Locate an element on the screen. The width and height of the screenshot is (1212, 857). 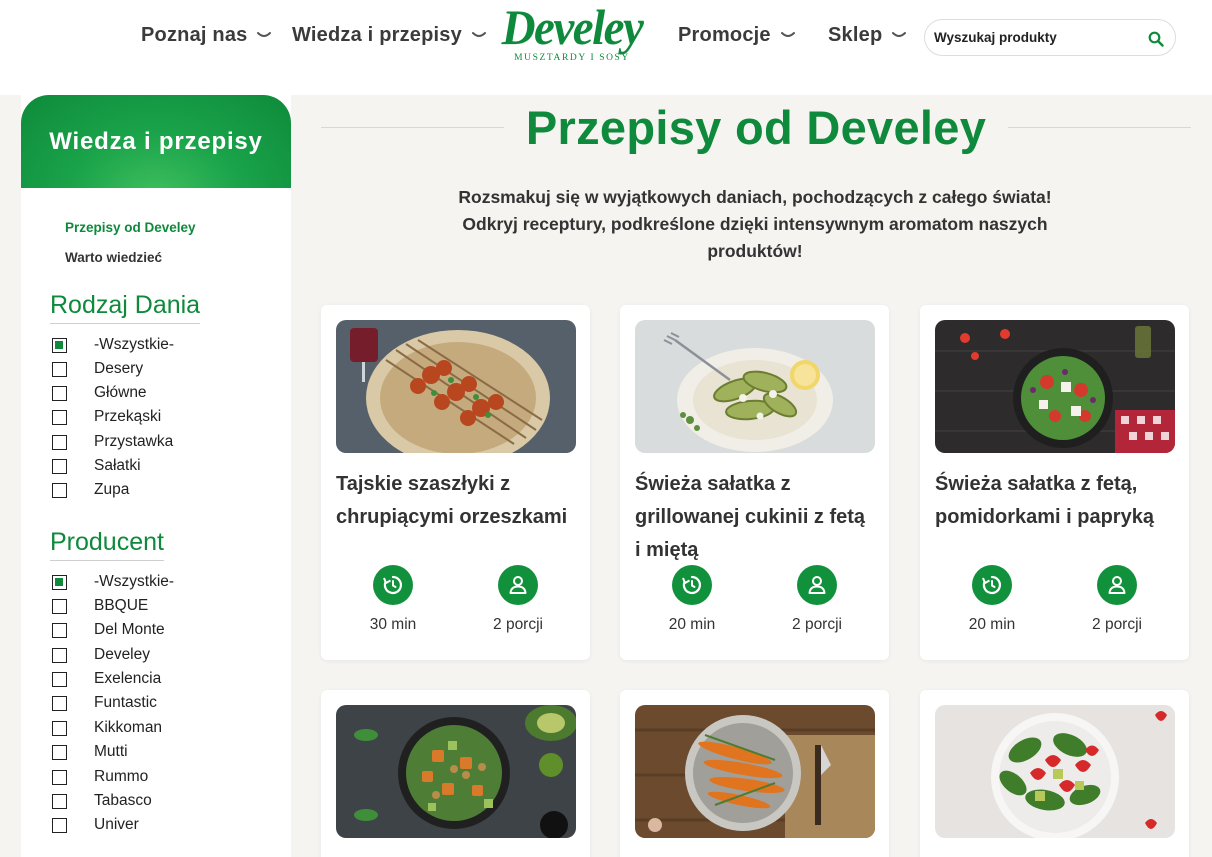
search-icon is located at coordinates (1156, 39).